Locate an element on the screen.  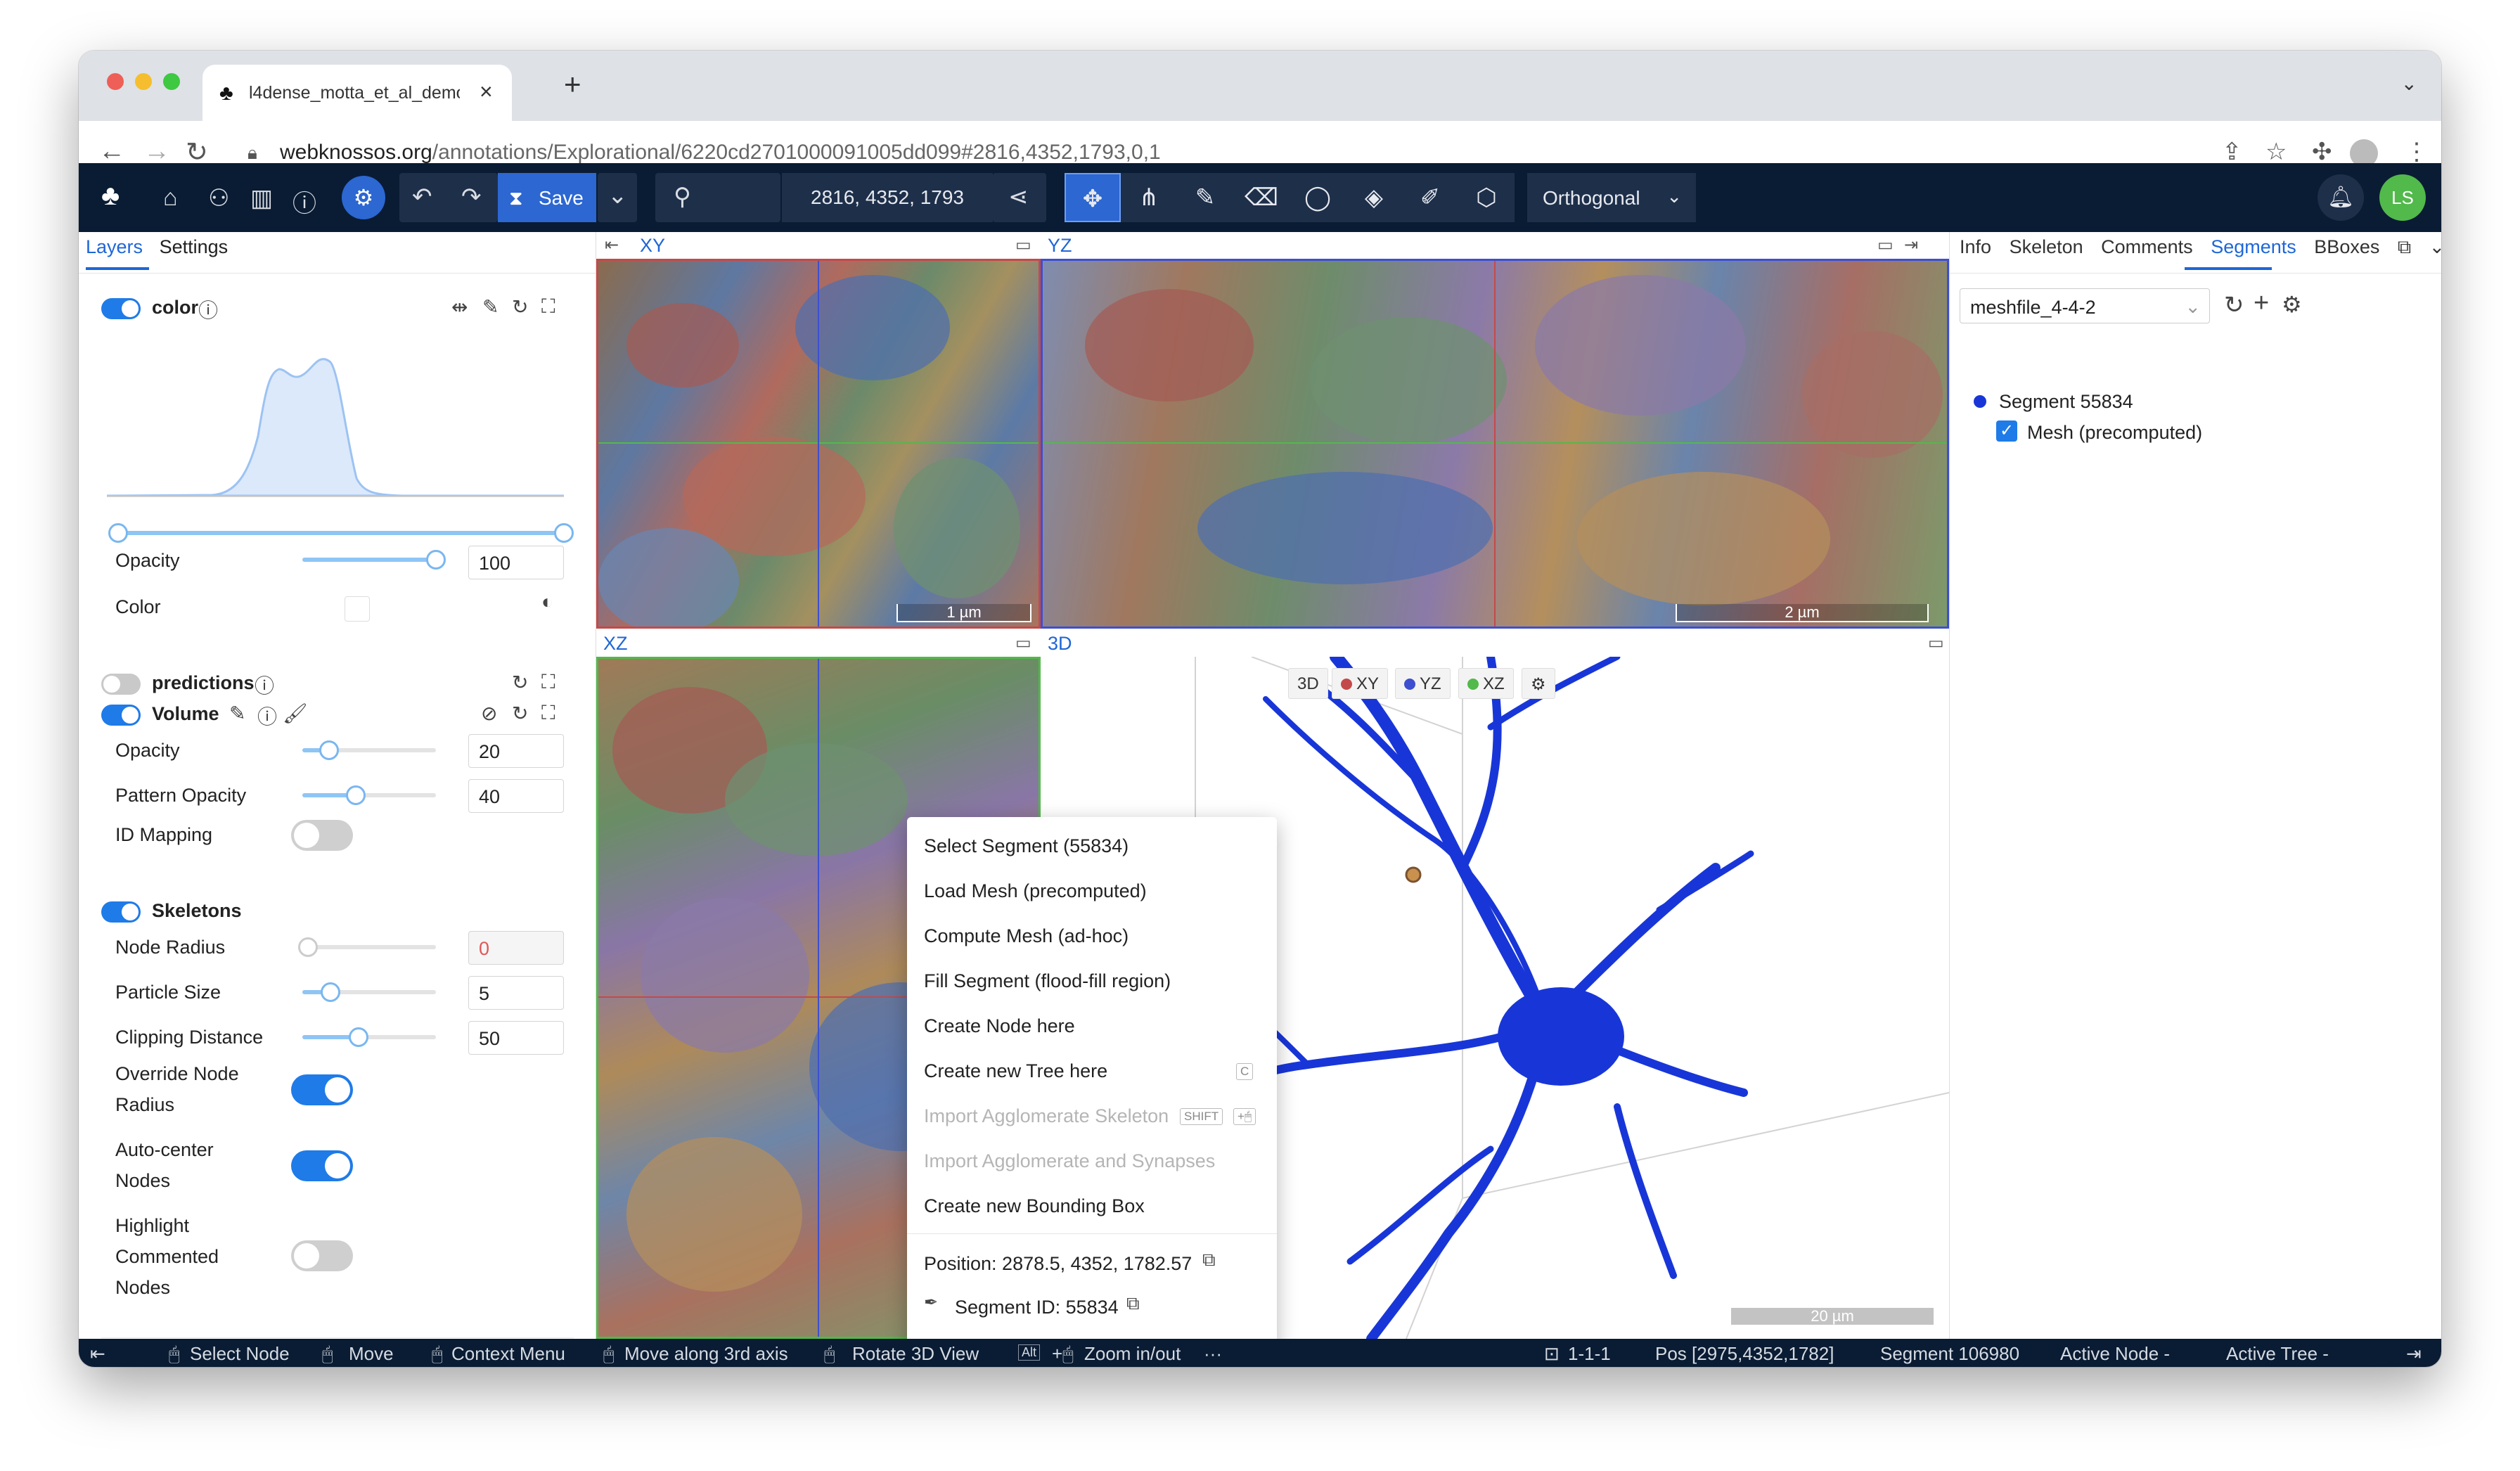
tab-search-icon: ⌄ is located at coordinates (2409, 83).